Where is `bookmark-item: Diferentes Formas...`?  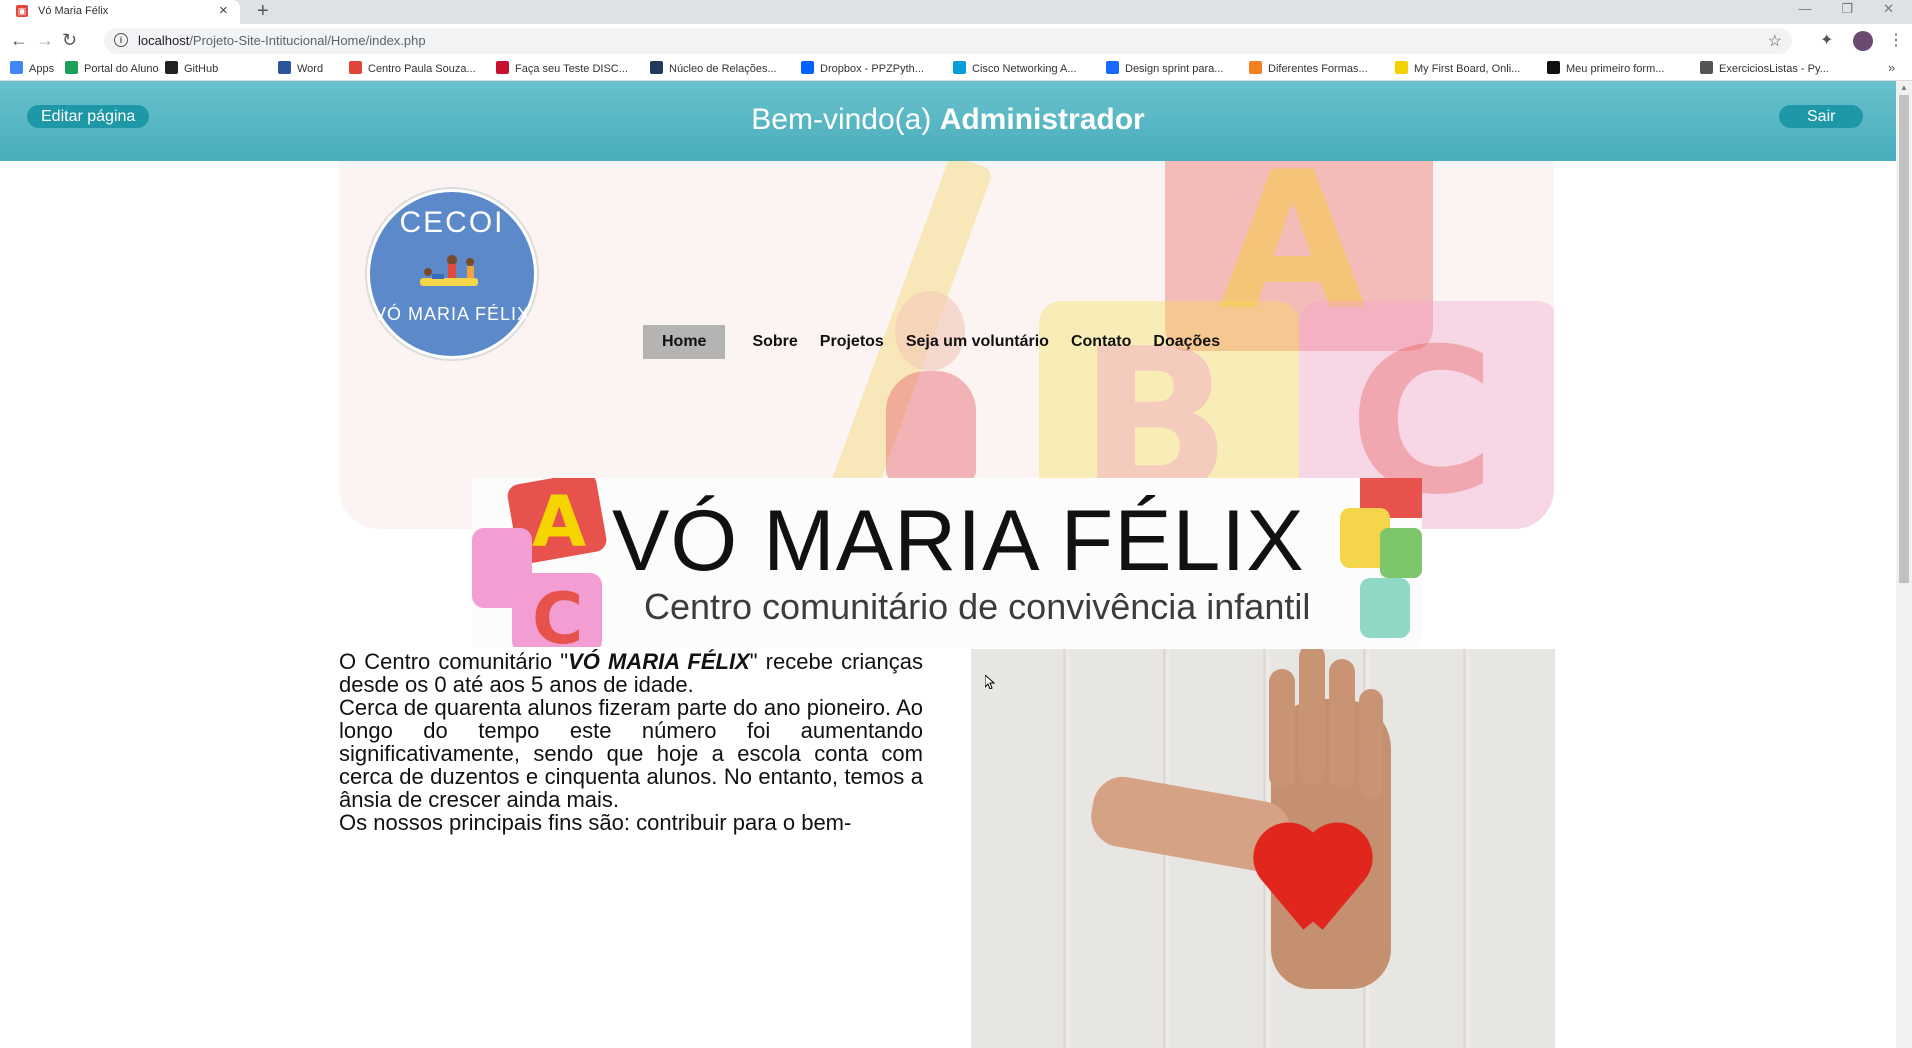
bookmark-item: Diferentes Formas... is located at coordinates (1308, 68).